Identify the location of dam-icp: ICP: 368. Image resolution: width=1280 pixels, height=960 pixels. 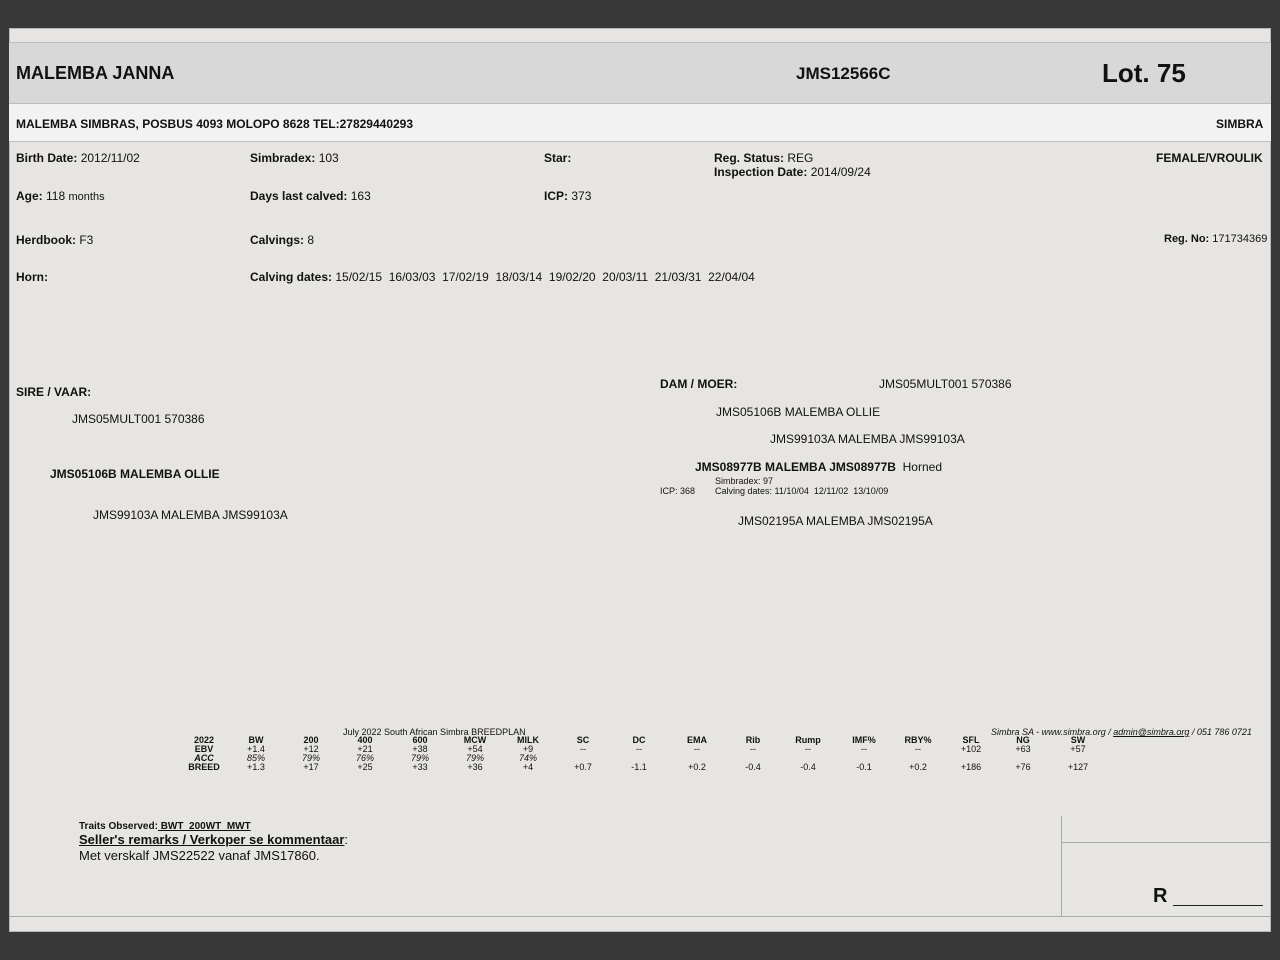
(678, 491).